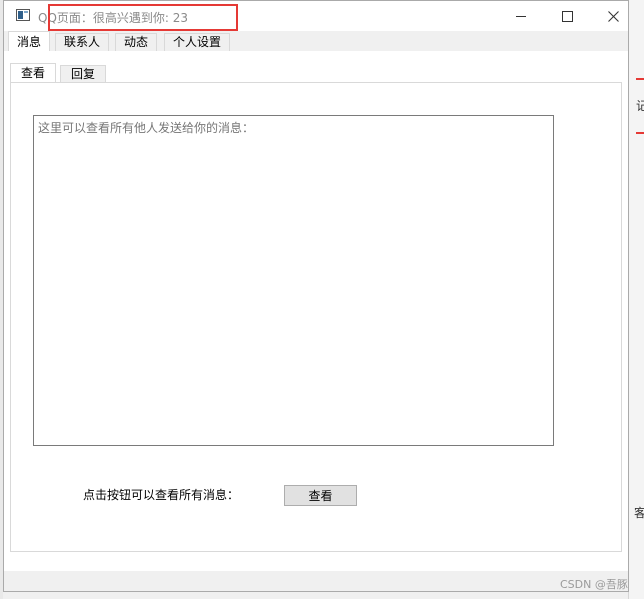 This screenshot has width=644, height=599. Describe the element at coordinates (23, 15) in the screenshot. I see `app-window-icon` at that location.